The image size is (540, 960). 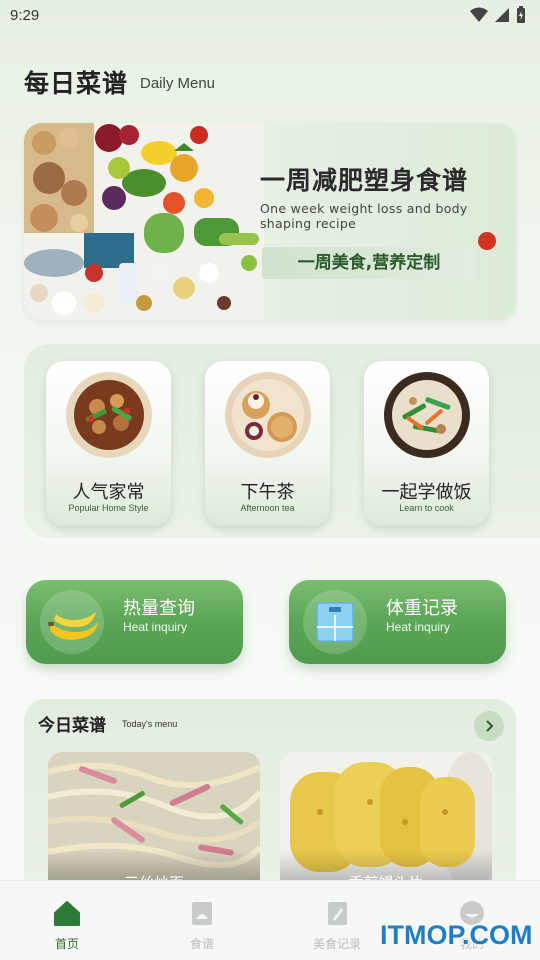 What do you see at coordinates (150, 724) in the screenshot?
I see `today-menu-subtitle: Today's menu` at bounding box center [150, 724].